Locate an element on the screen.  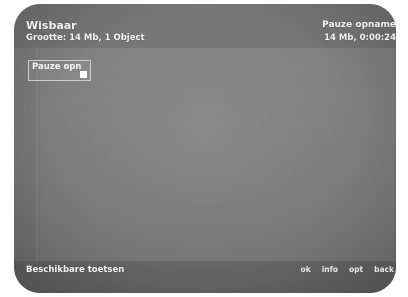
size-info: Grootte: 14 Mb, 1 Object is located at coordinates (85, 38).